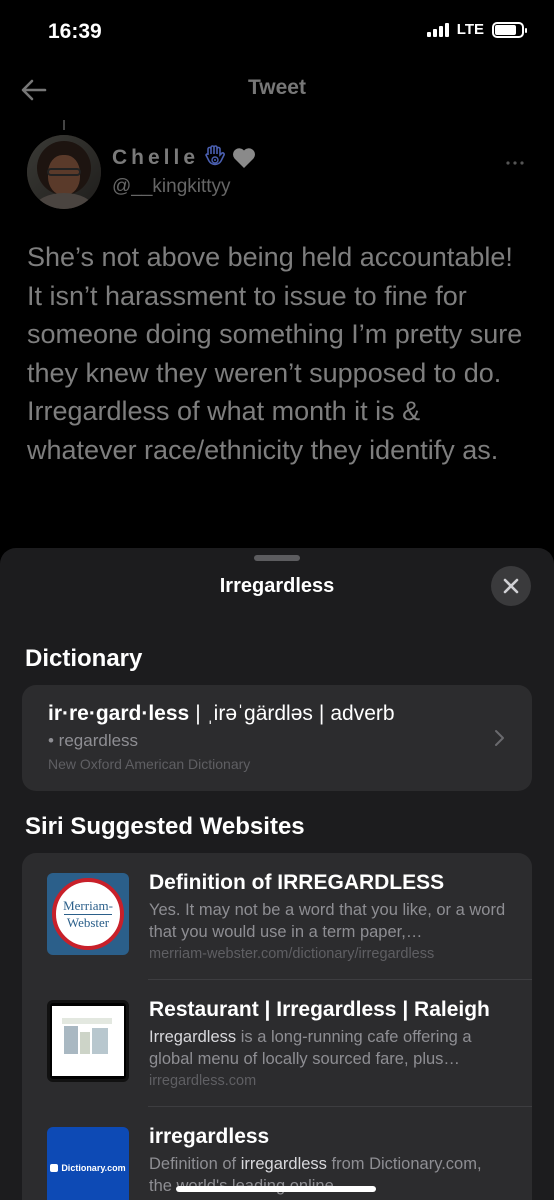 Image resolution: width=554 pixels, height=1200 pixels. What do you see at coordinates (509, 29) in the screenshot?
I see `battery-icon` at bounding box center [509, 29].